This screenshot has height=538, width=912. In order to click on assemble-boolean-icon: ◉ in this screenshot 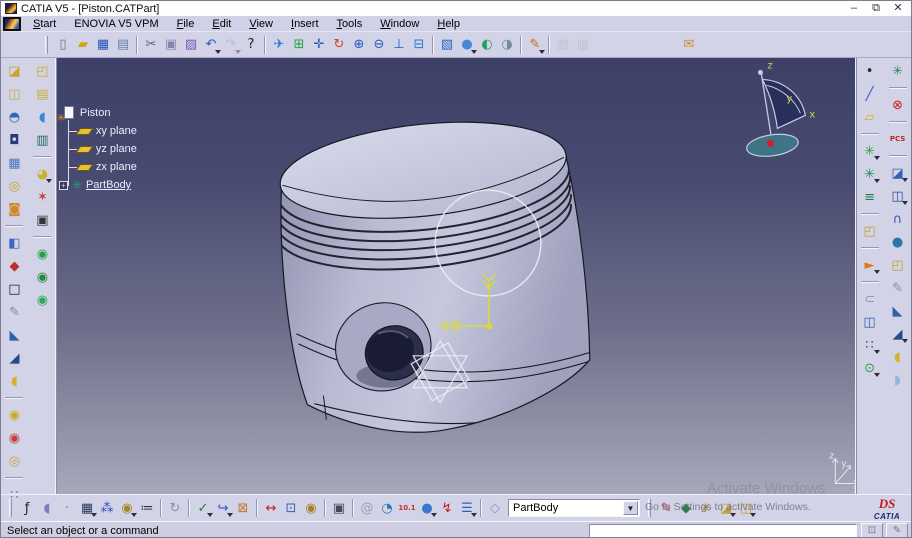, I will do `click(14, 415)`.